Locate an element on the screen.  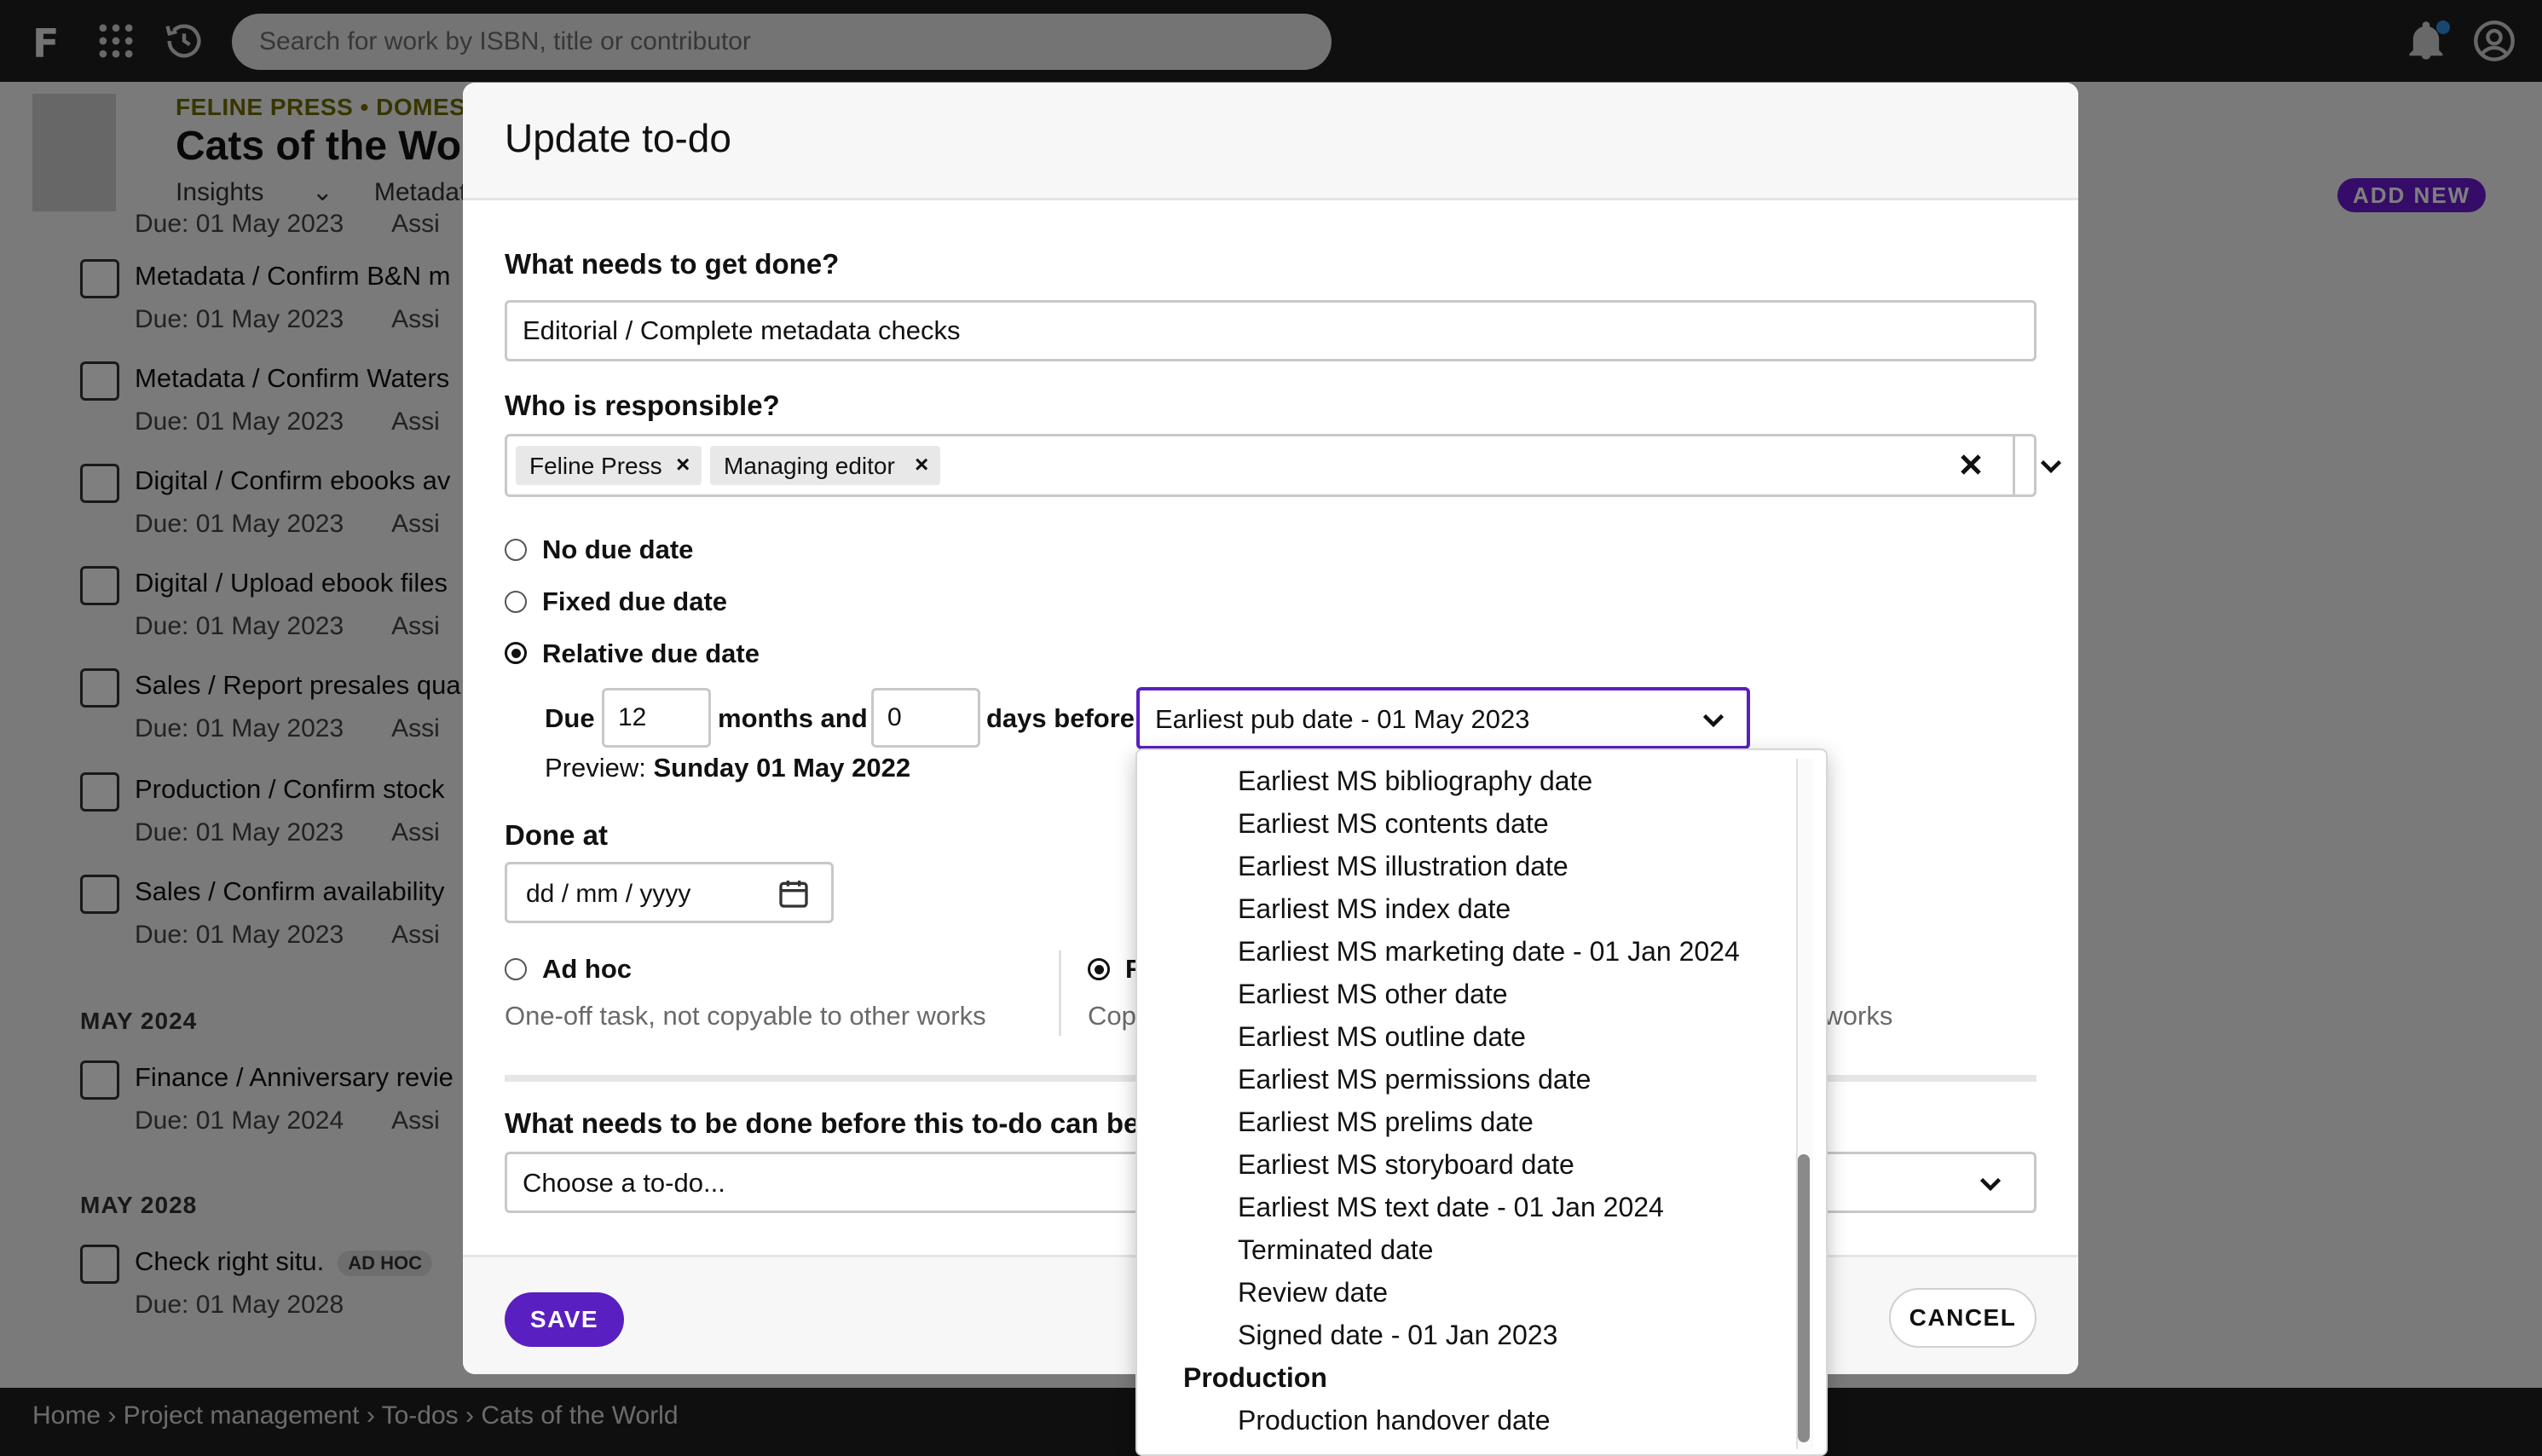
option-item: Signed date - 01 Jan 2023 is located at coordinates (1397, 1335).